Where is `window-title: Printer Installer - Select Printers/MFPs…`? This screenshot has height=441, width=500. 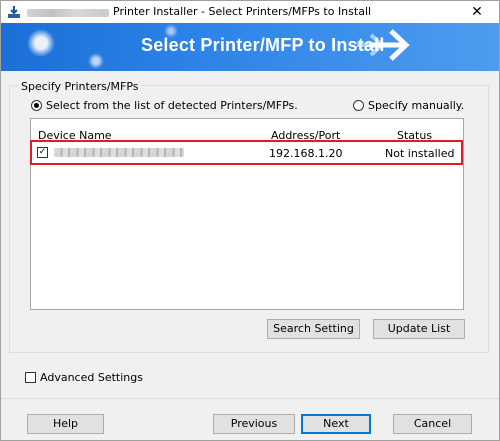 window-title: Printer Installer - Select Printers/MFPs… is located at coordinates (242, 11).